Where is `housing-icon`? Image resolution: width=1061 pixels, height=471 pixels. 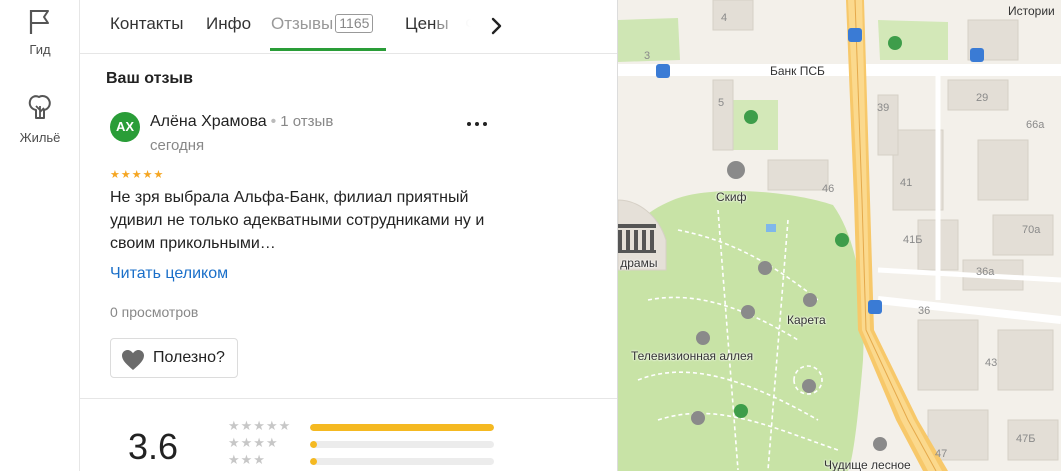 housing-icon is located at coordinates (39, 107).